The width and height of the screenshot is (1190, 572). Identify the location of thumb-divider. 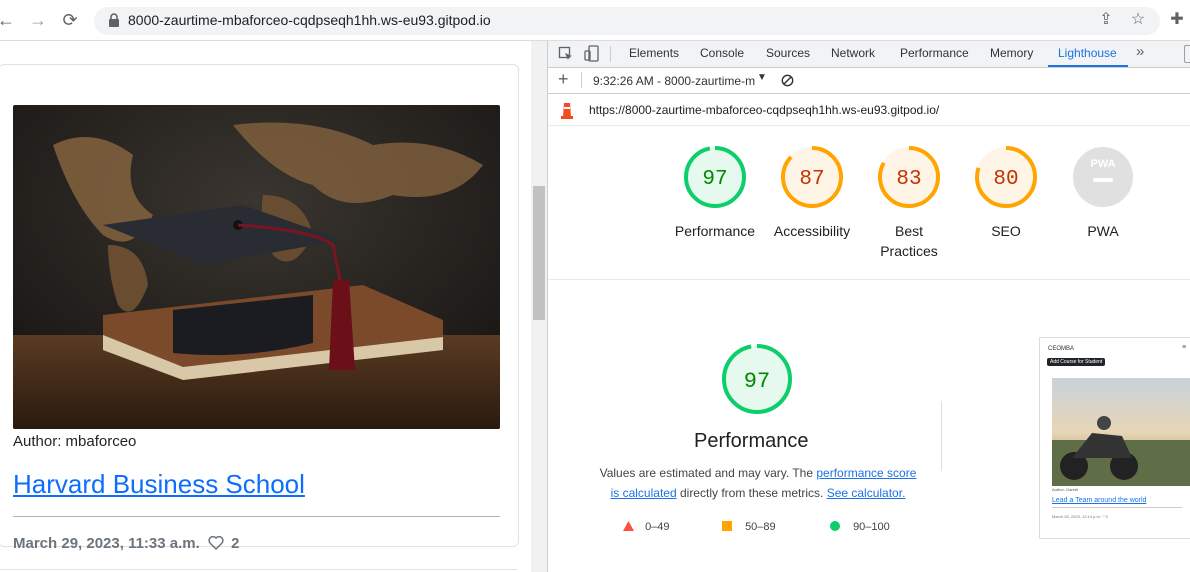
(1117, 507).